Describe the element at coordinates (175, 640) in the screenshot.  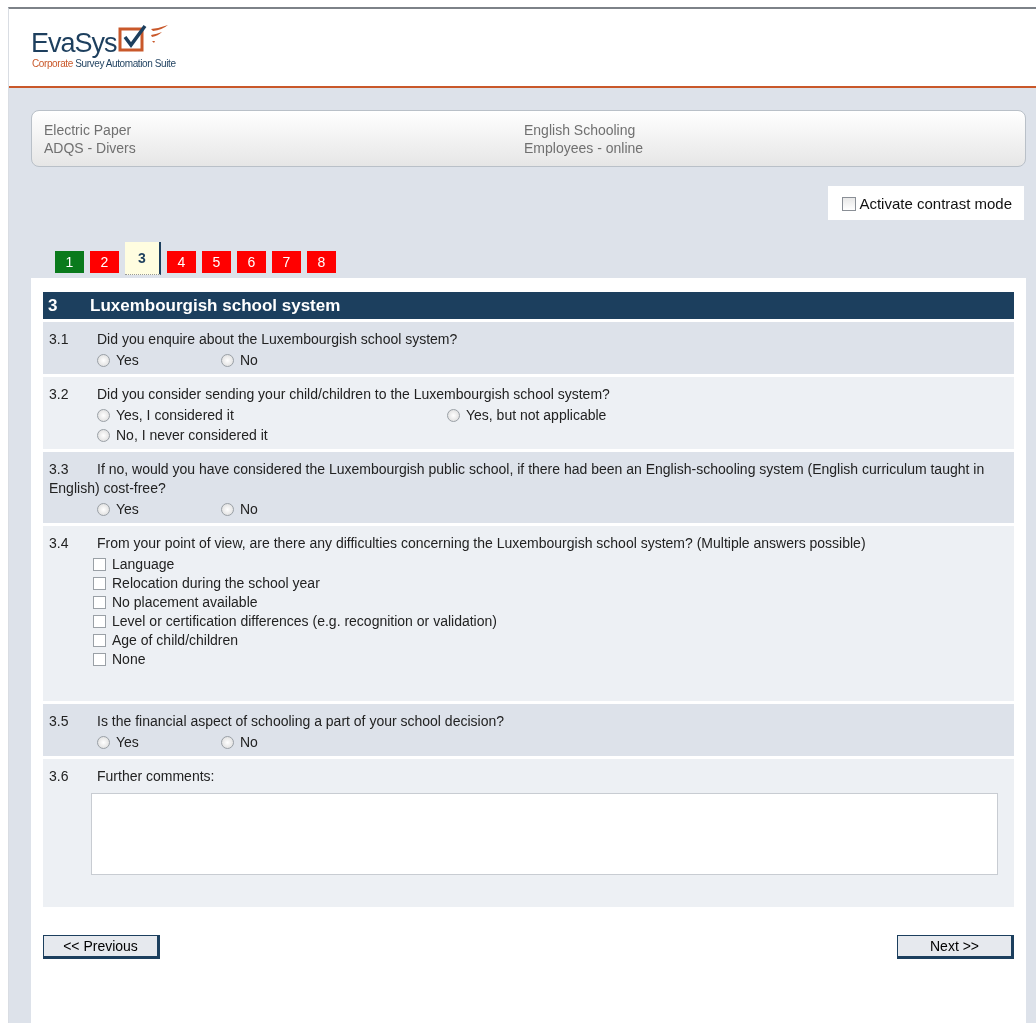
I see `option-label: Age of child/children` at that location.